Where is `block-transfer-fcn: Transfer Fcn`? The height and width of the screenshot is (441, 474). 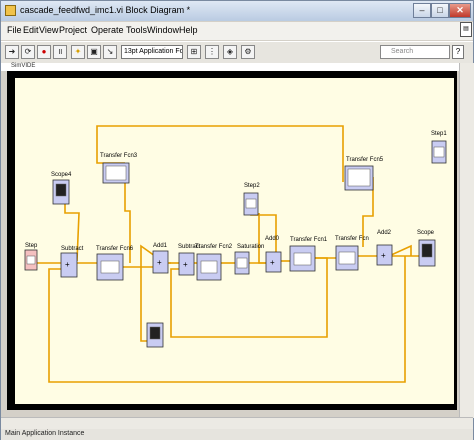
block-transfer-fcn: Transfer Fcn is located at coordinates (352, 253).